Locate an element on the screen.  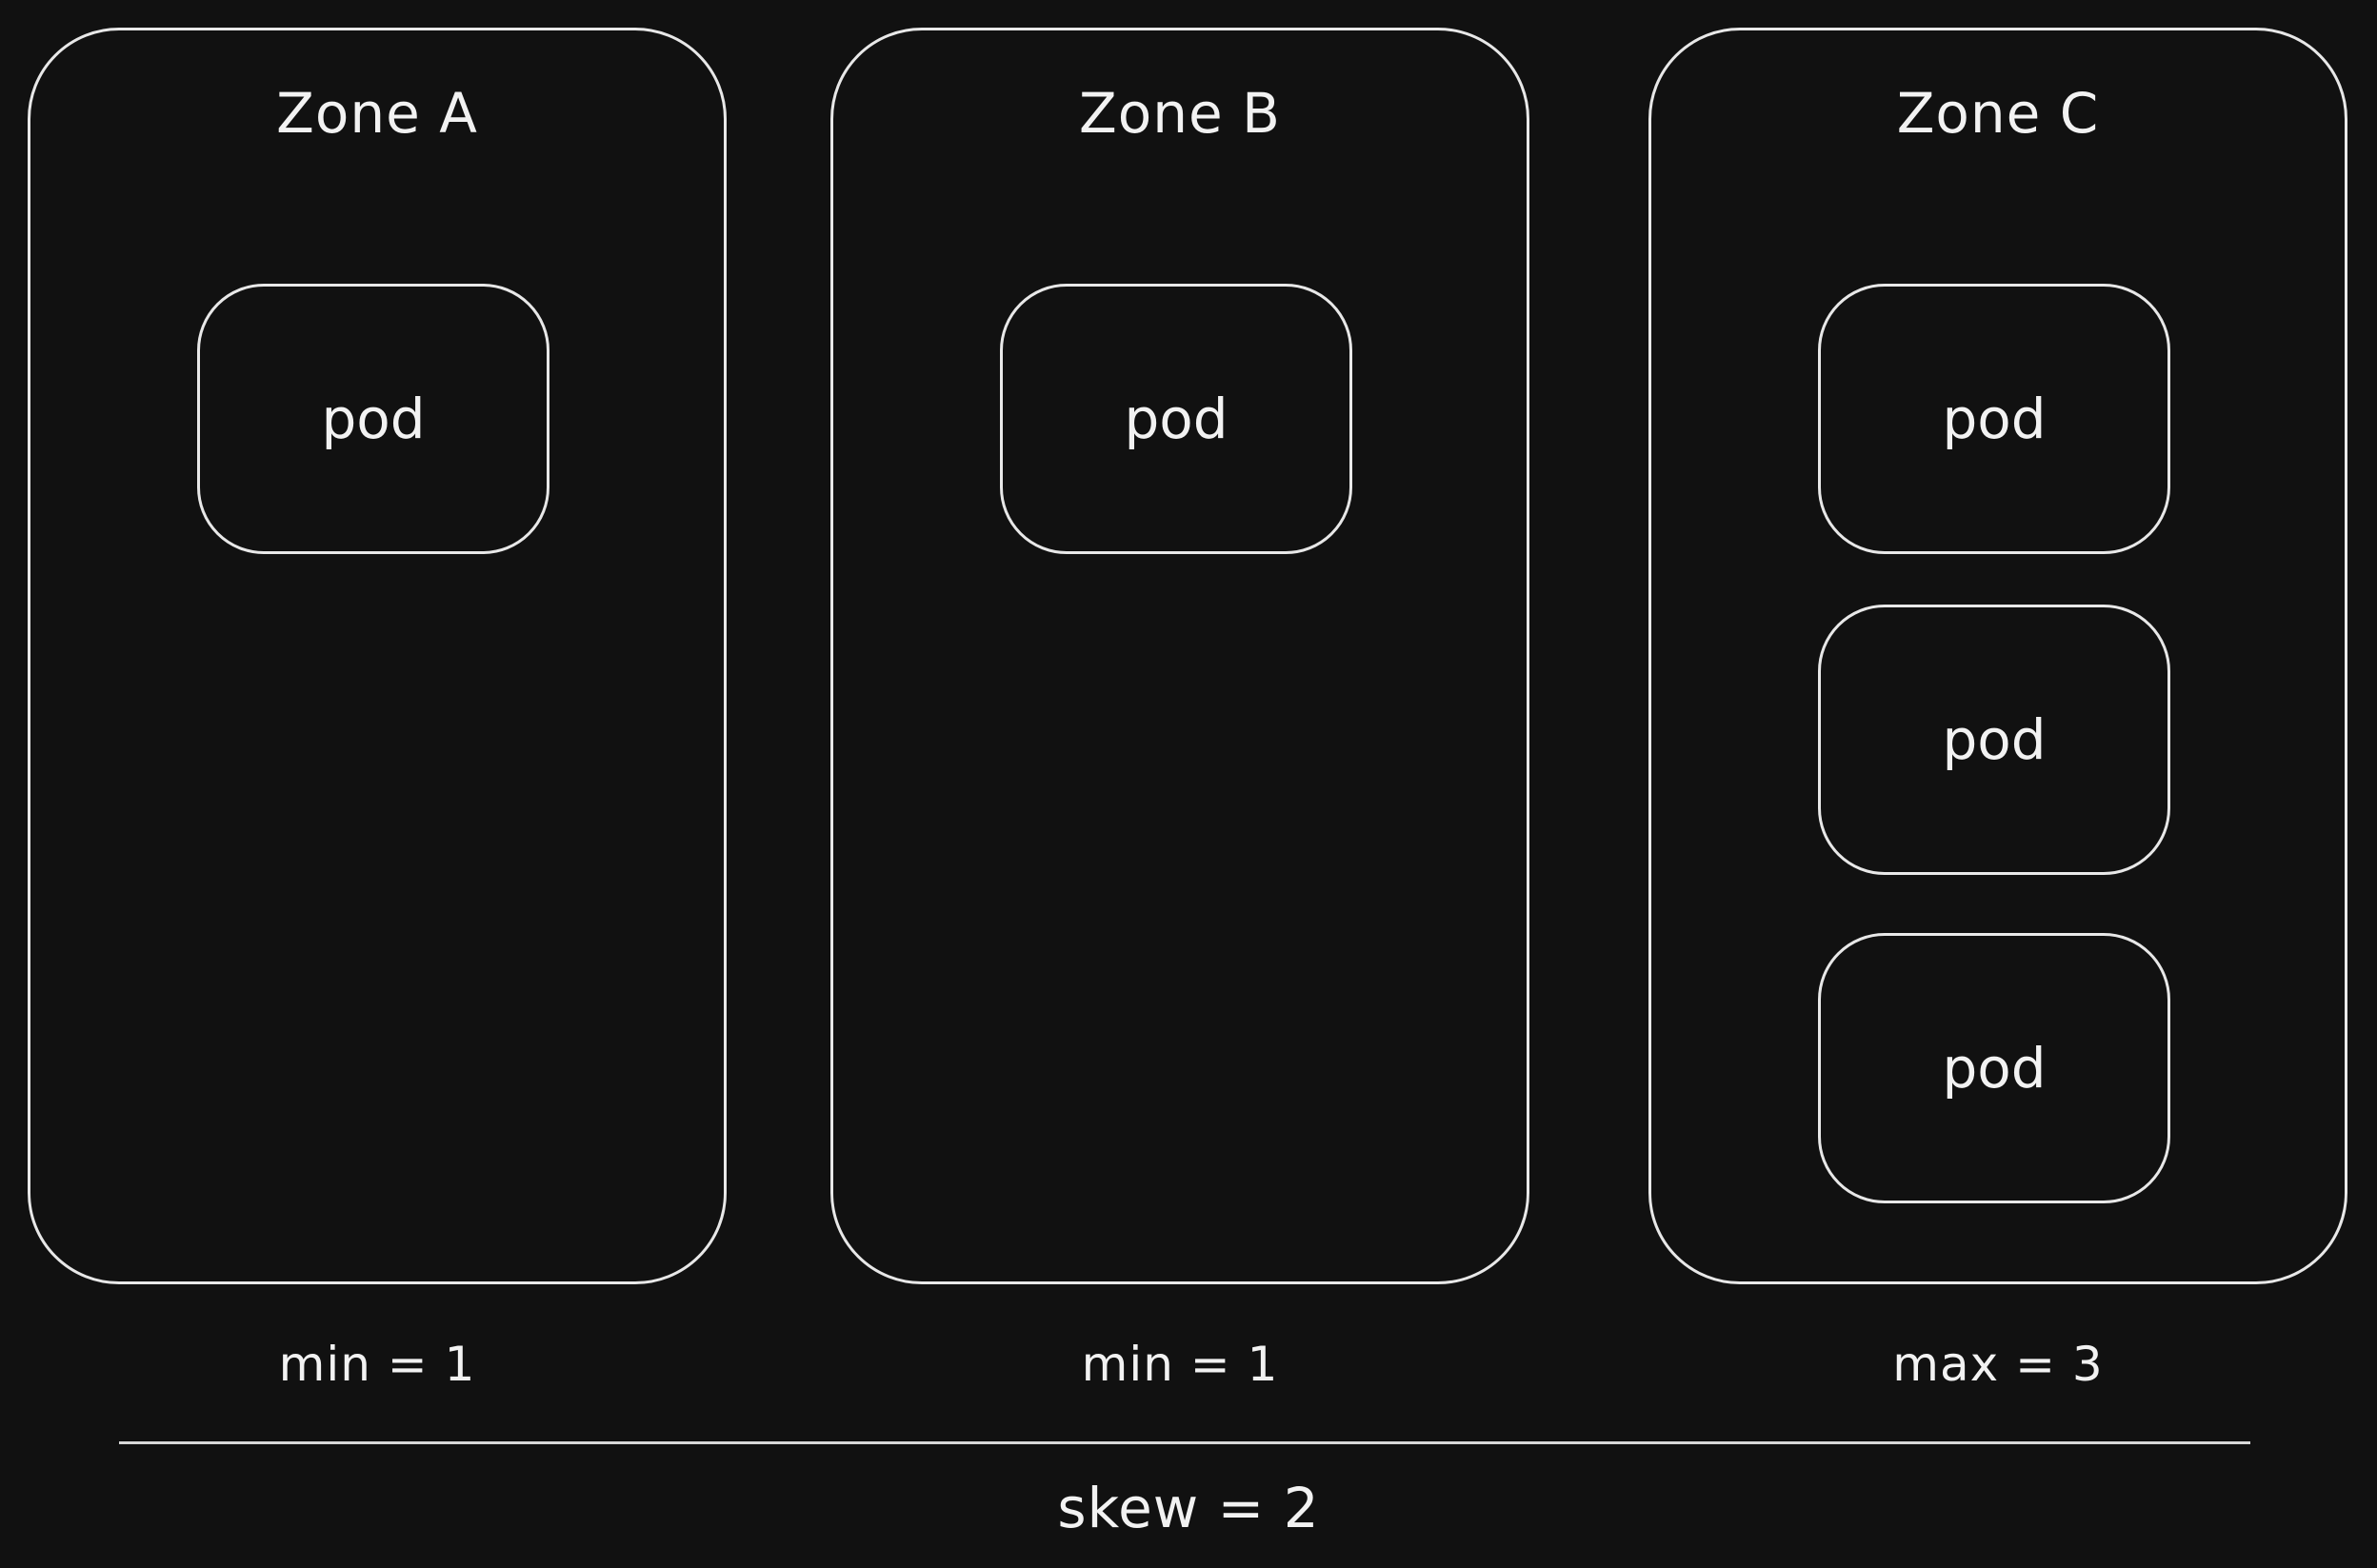
zone-b-title: Zone B is located at coordinates (1180, 114).